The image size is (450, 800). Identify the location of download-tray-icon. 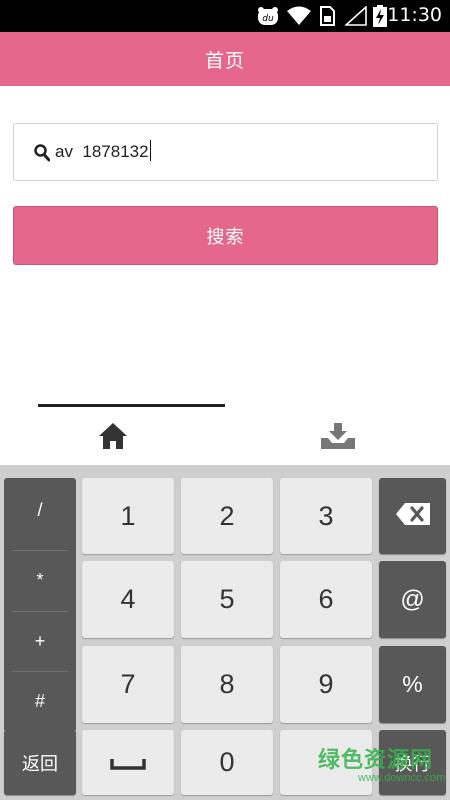
(338, 438).